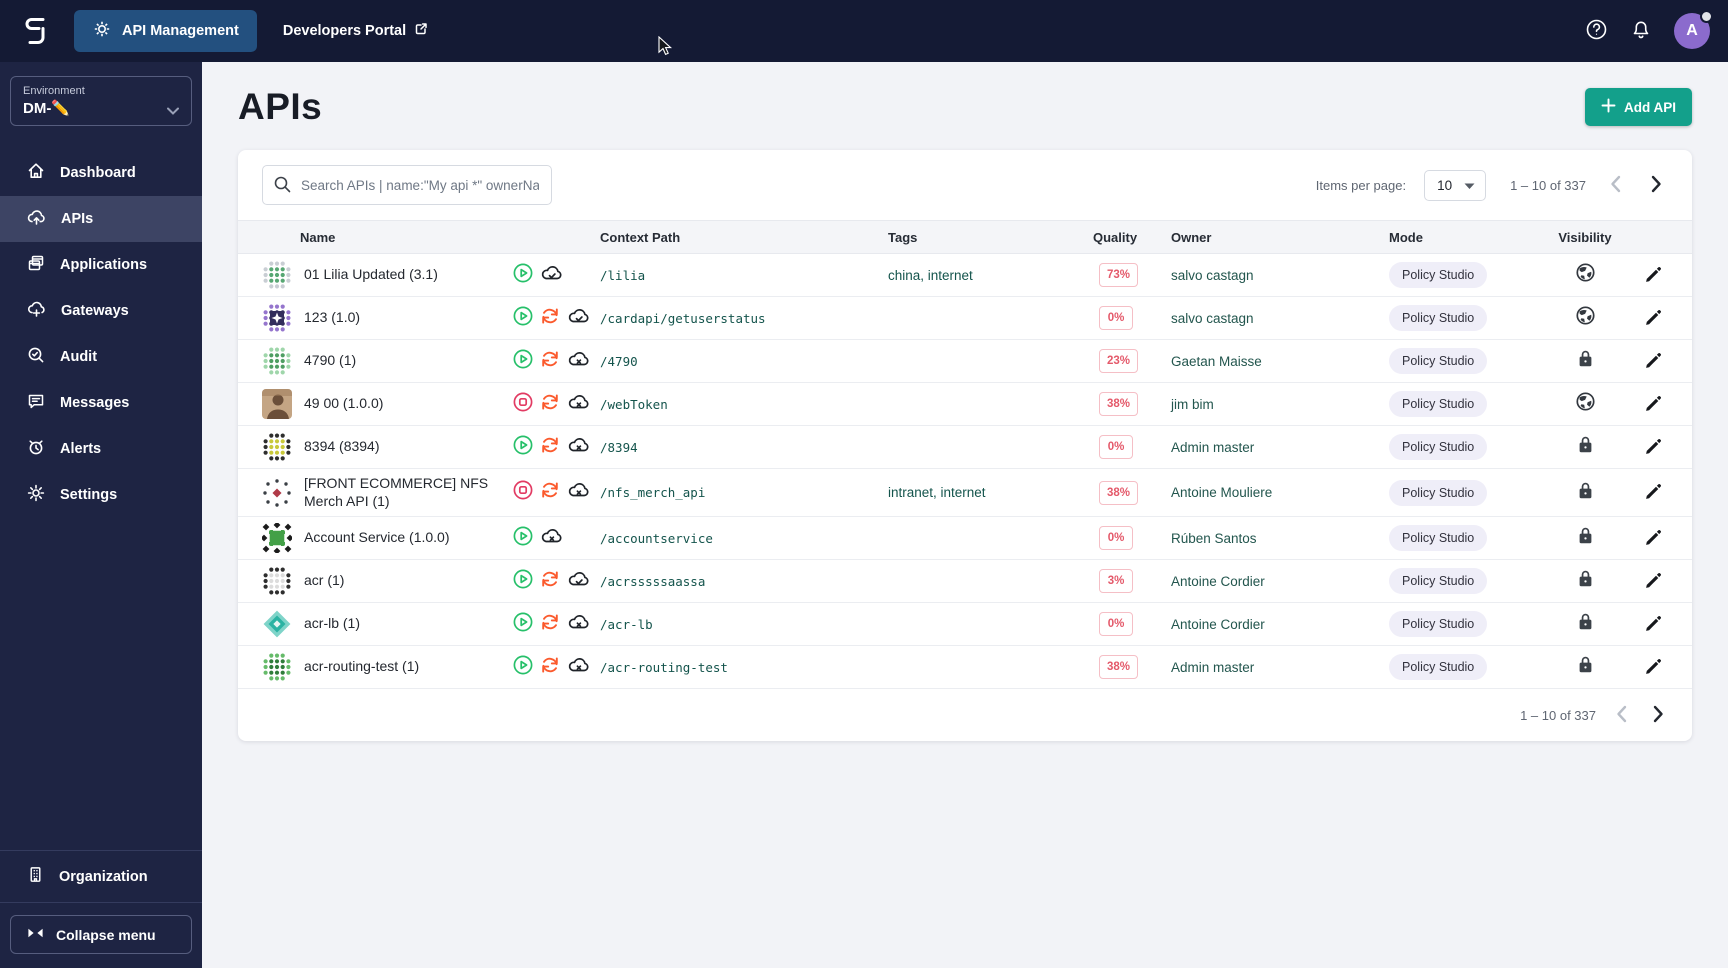 This screenshot has height=968, width=1728. I want to click on sidebar-item-label: Messages, so click(95, 403).